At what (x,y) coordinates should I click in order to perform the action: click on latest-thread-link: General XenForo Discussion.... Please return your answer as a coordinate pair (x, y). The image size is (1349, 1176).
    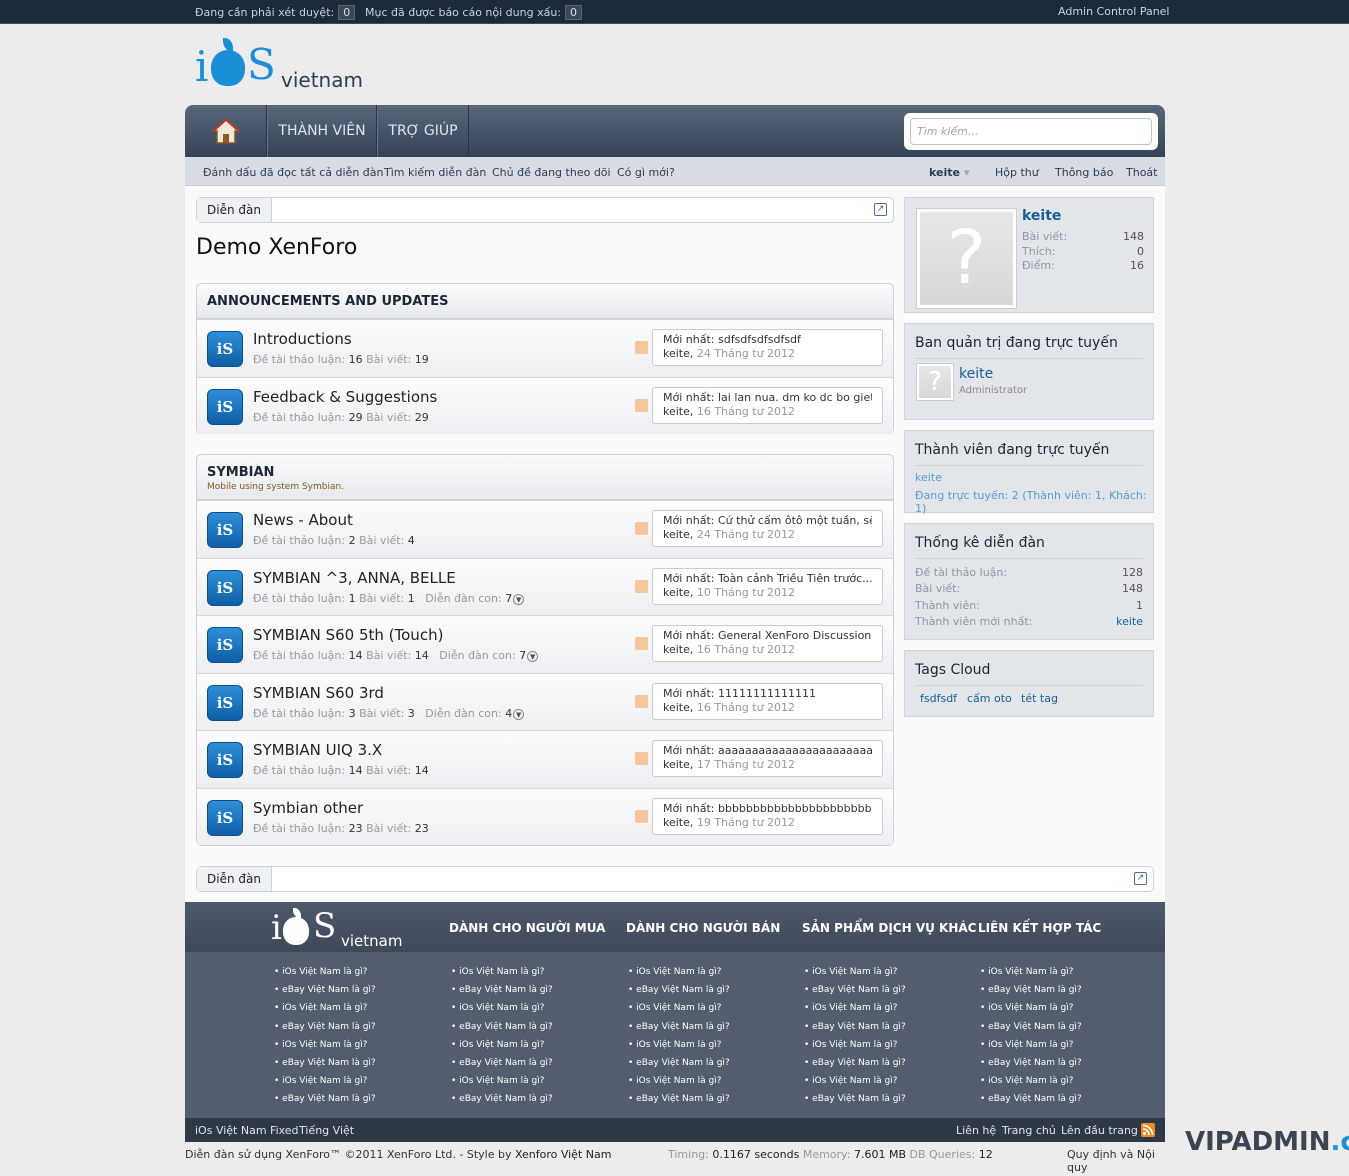
    Looking at the image, I should click on (795, 635).